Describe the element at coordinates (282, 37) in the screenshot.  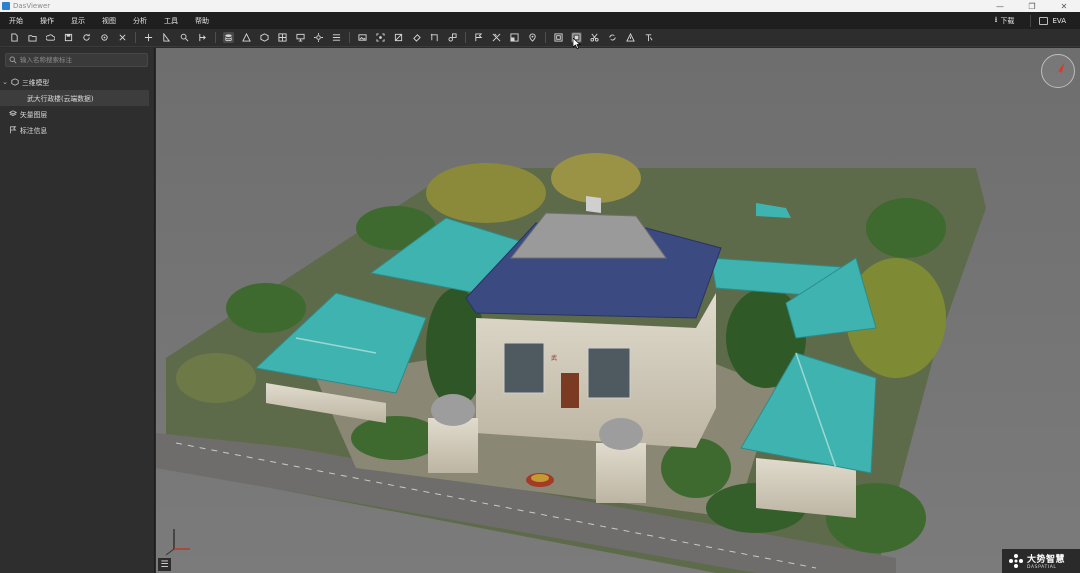
I see `grid-icon` at that location.